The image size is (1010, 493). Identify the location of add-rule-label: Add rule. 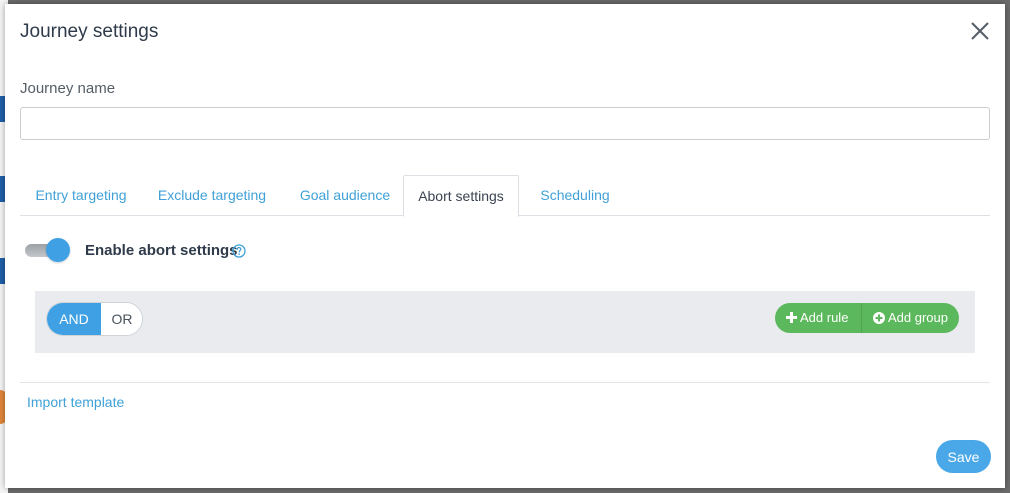
(824, 317).